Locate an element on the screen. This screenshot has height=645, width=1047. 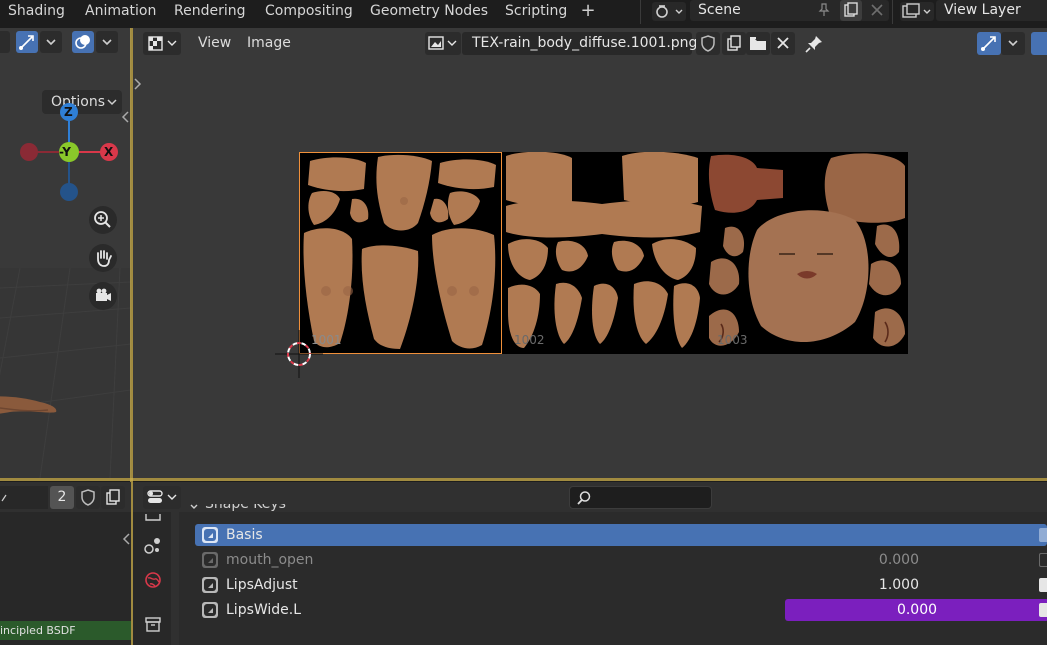
shape-key-row: LipsWide.L 0.000 is located at coordinates (621, 610).